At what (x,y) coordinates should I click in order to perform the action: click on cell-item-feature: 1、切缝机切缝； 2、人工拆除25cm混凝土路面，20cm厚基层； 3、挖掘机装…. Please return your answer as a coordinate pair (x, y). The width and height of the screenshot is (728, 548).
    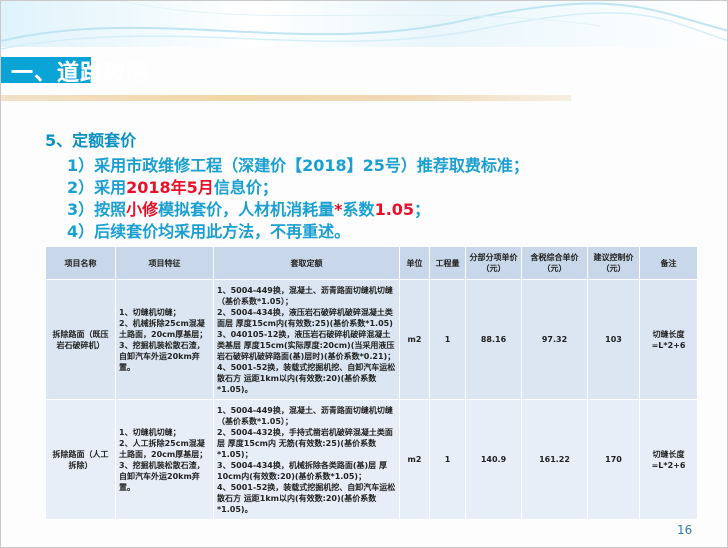
    Looking at the image, I should click on (164, 459).